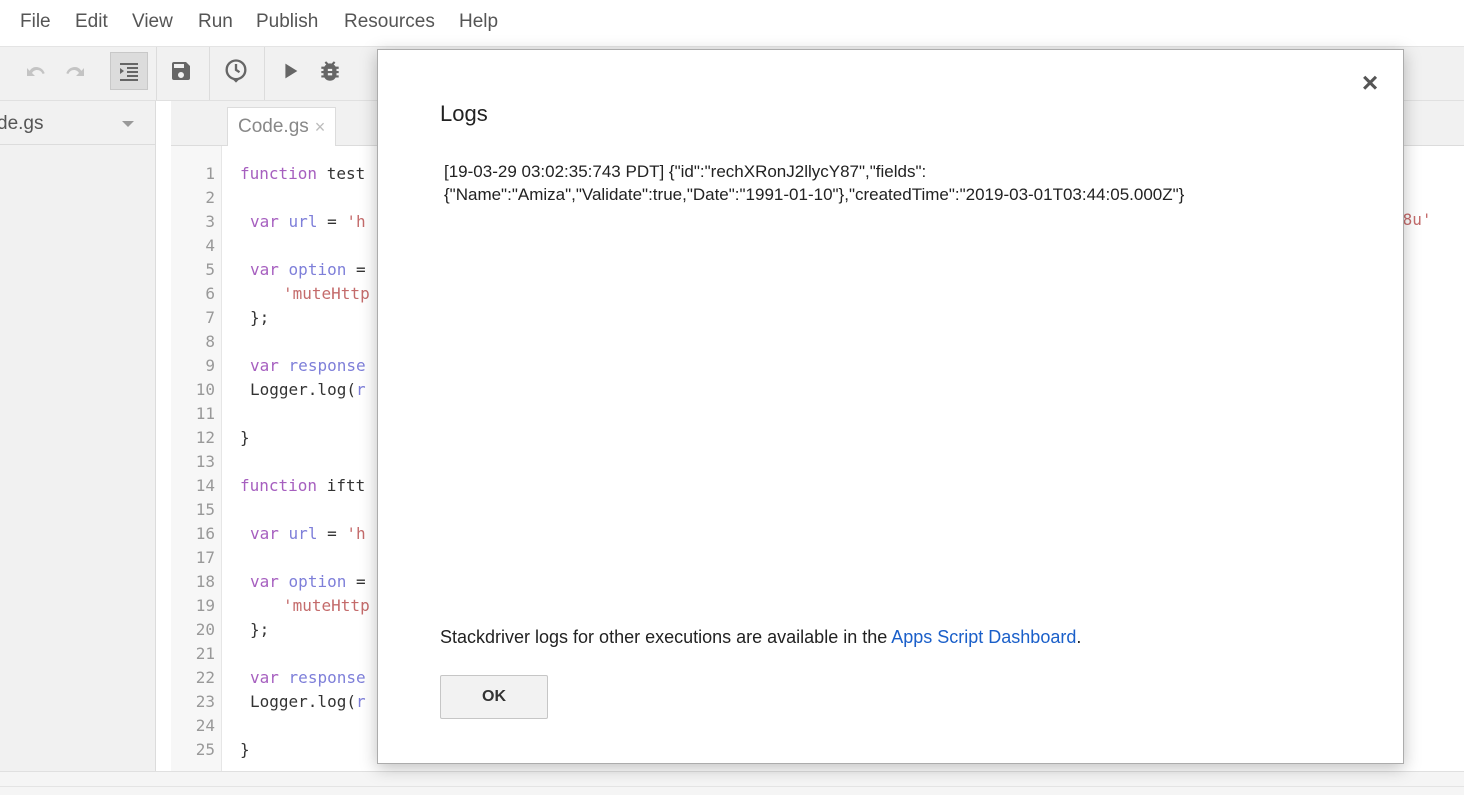 The width and height of the screenshot is (1464, 795). Describe the element at coordinates (732, 783) in the screenshot. I see `status-strip` at that location.